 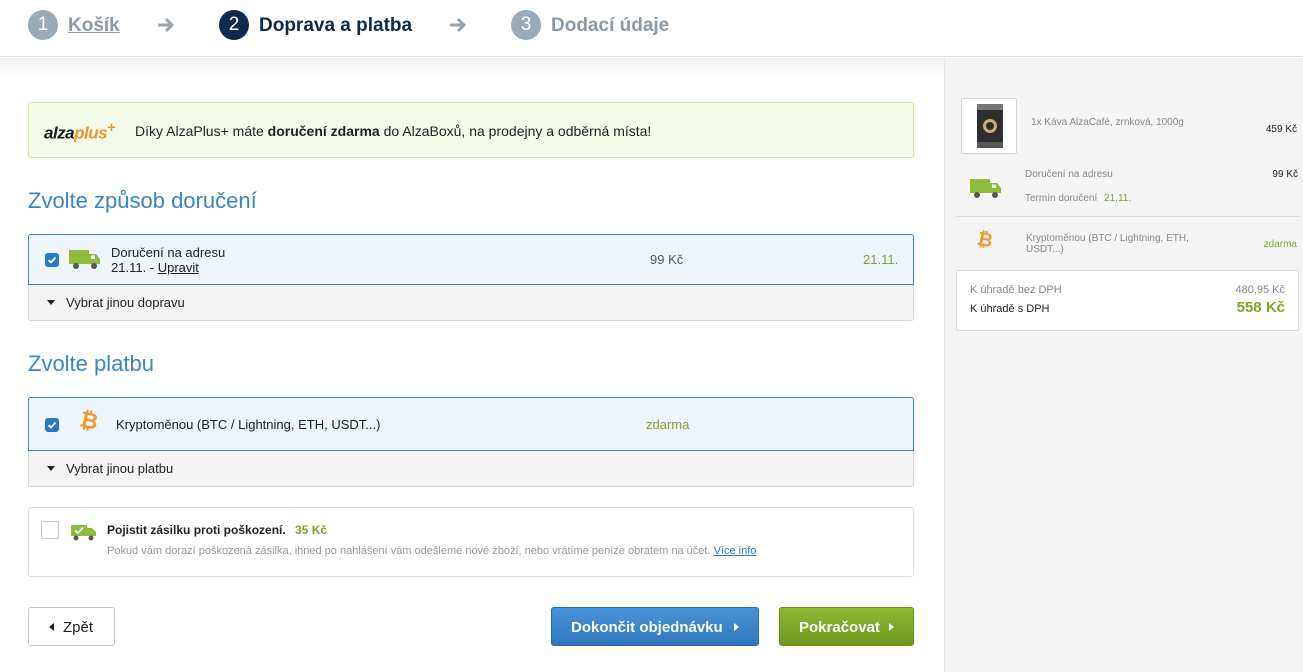 What do you see at coordinates (52, 260) in the screenshot?
I see `delivery-checkbox` at bounding box center [52, 260].